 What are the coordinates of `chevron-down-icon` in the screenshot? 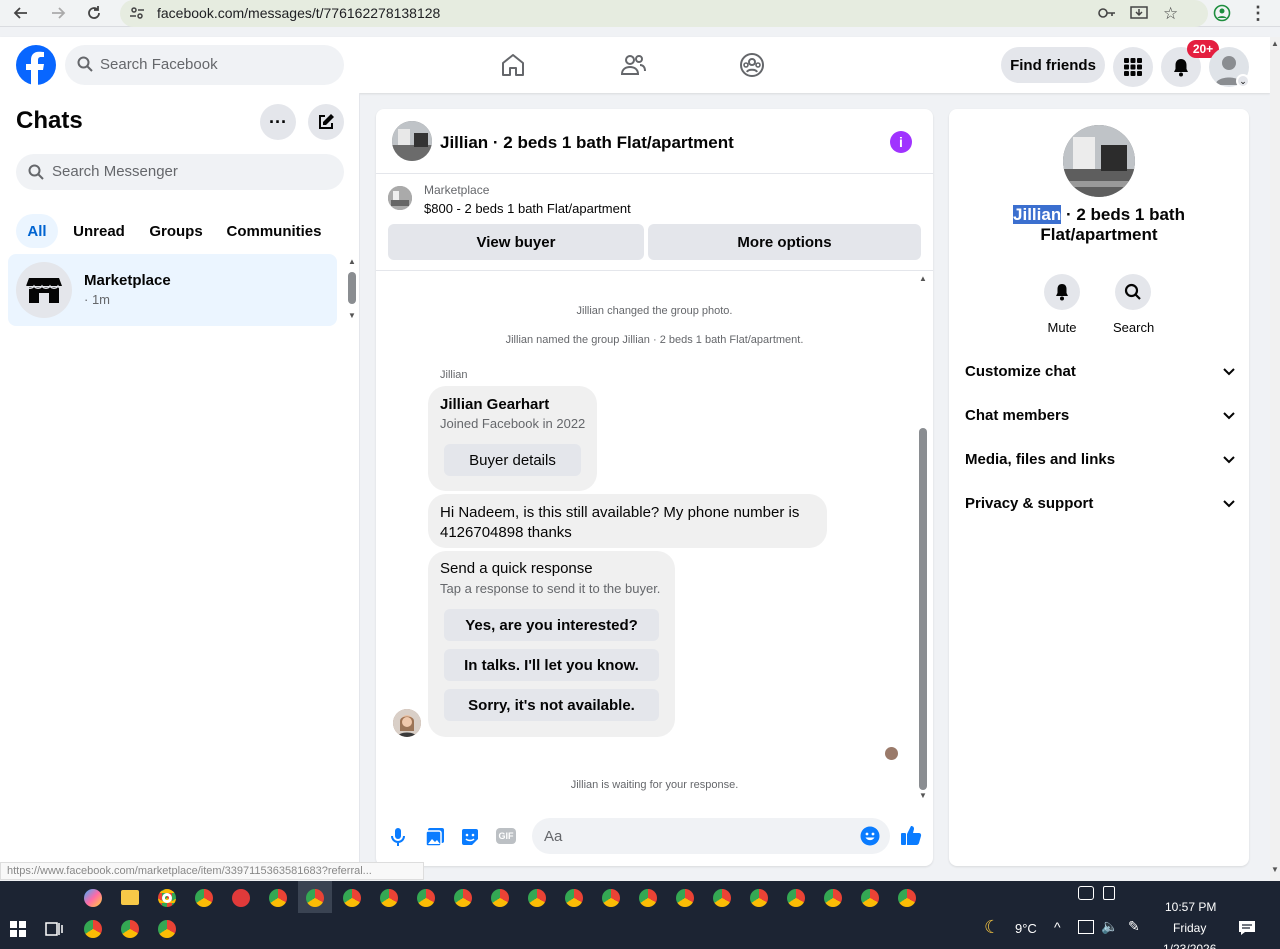 It's located at (1229, 371).